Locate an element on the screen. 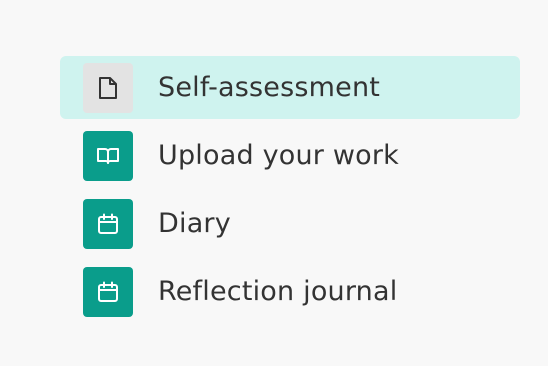  book-open-icon is located at coordinates (108, 155).